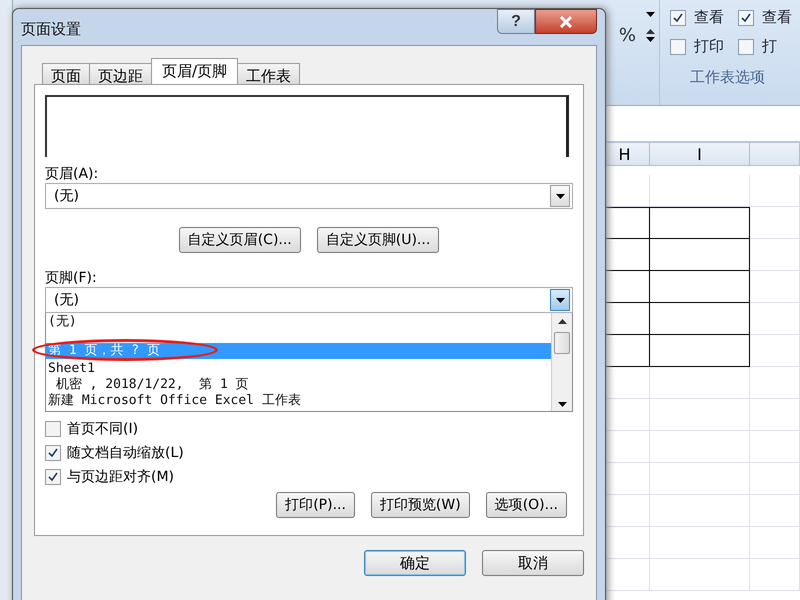 The width and height of the screenshot is (800, 600). I want to click on option-label: 打印, so click(709, 46).